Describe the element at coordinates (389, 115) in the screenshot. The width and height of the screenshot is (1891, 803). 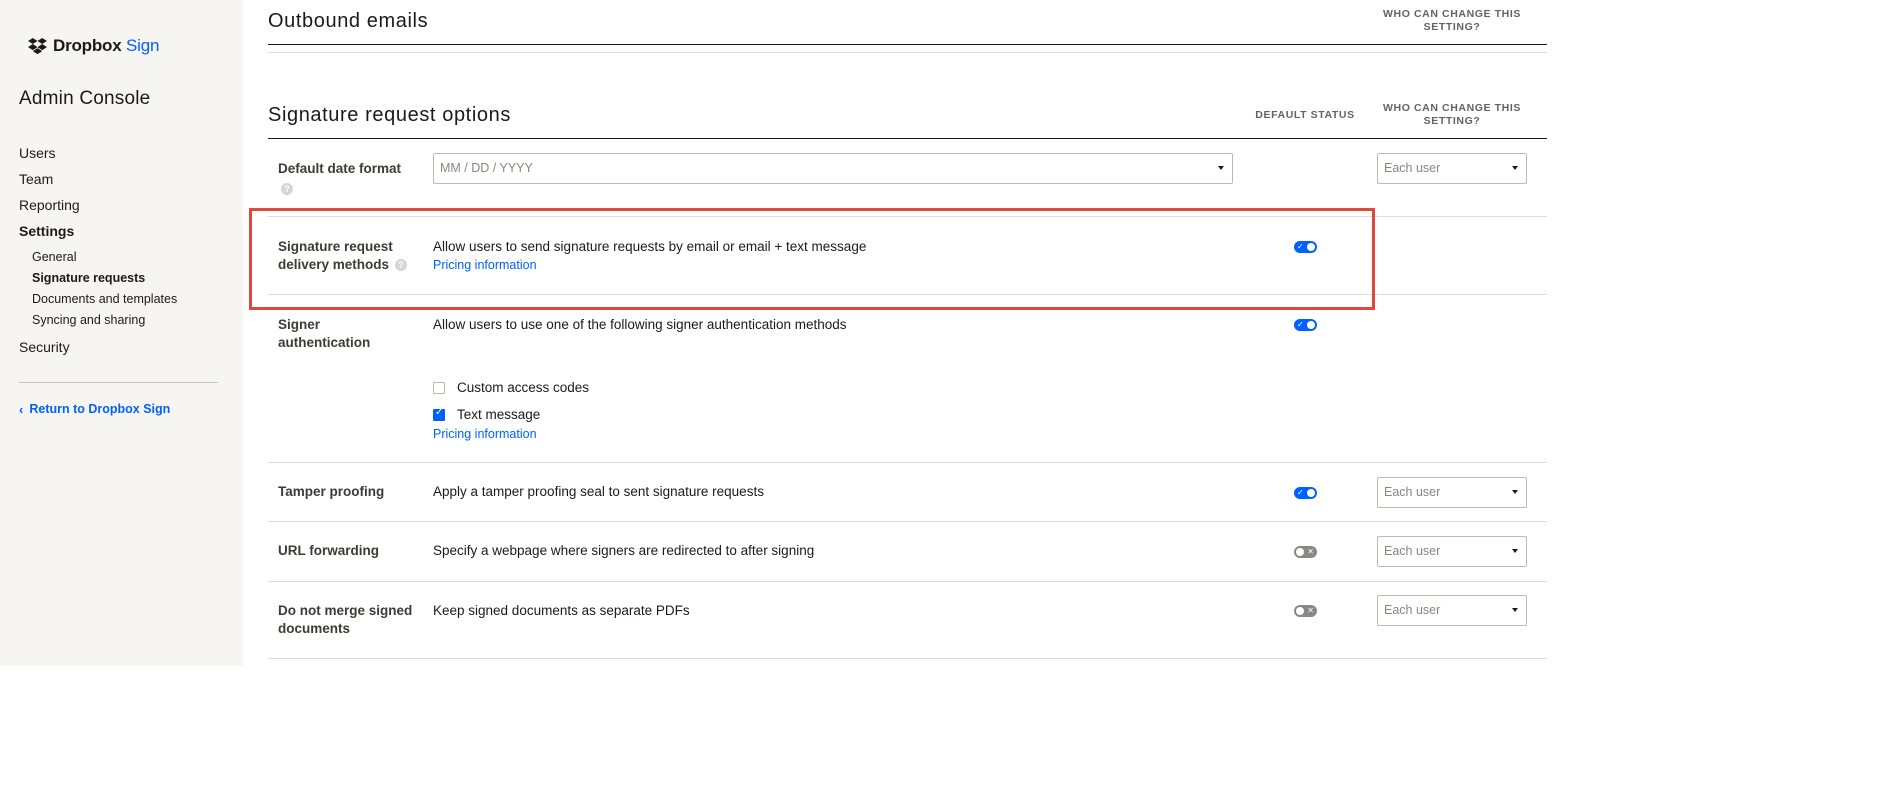
I see `signature-options-title: Signature request options` at that location.